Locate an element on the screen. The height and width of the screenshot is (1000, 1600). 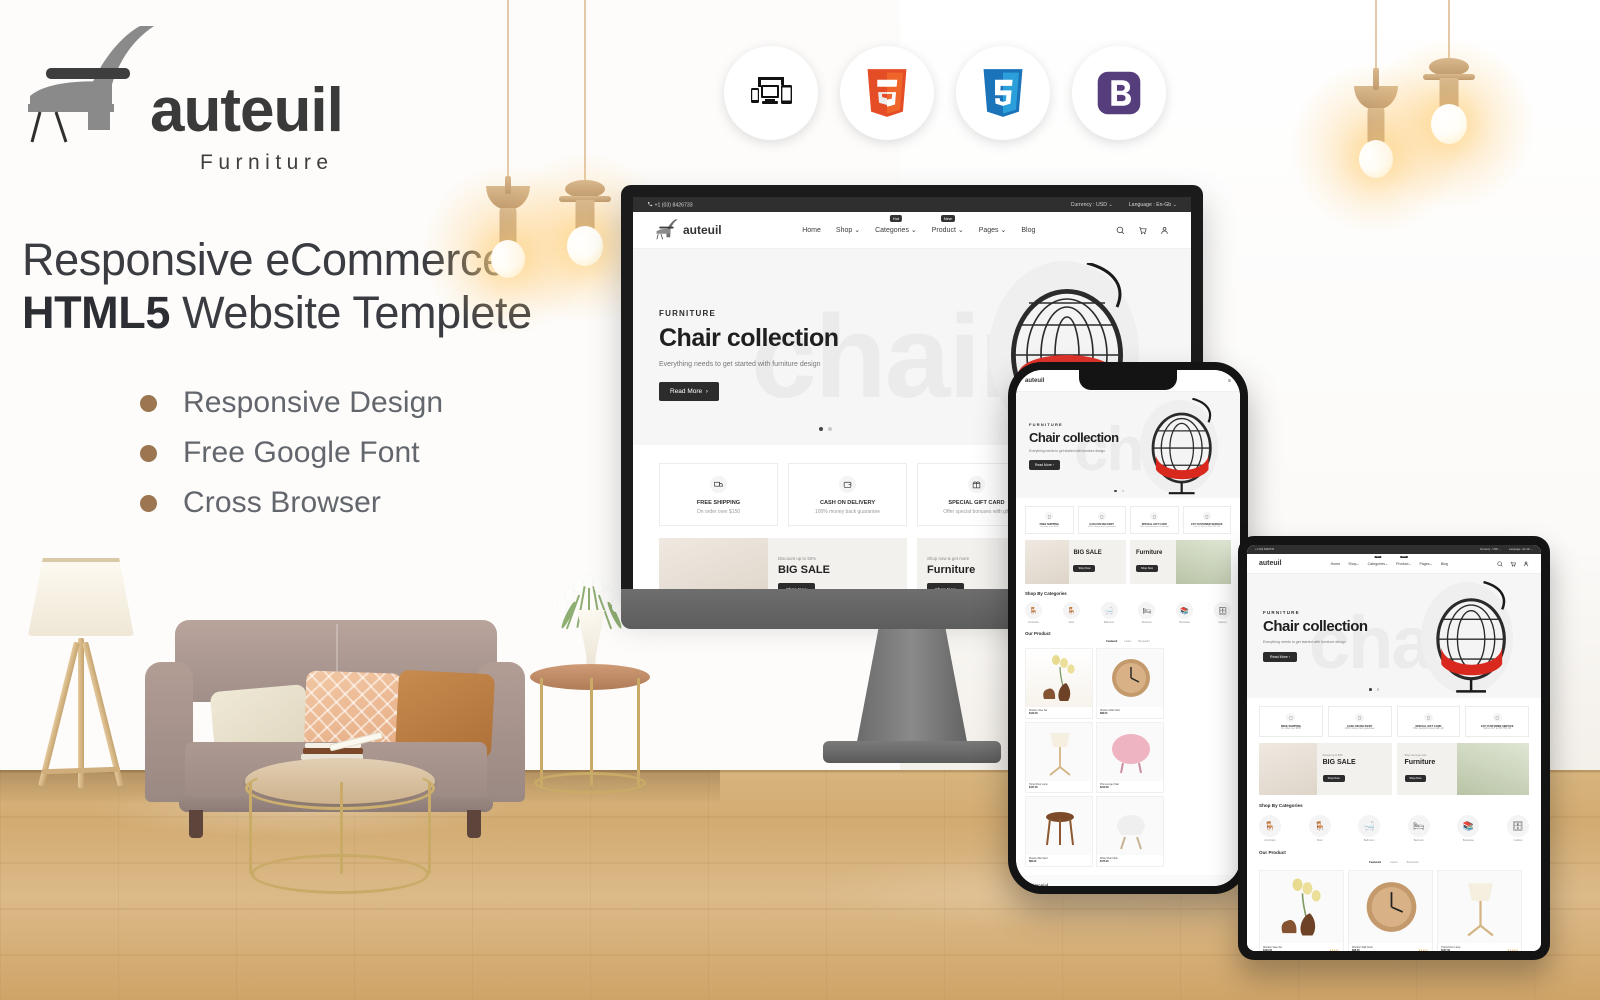
hero-title: Chair collection is located at coordinates (749, 338).